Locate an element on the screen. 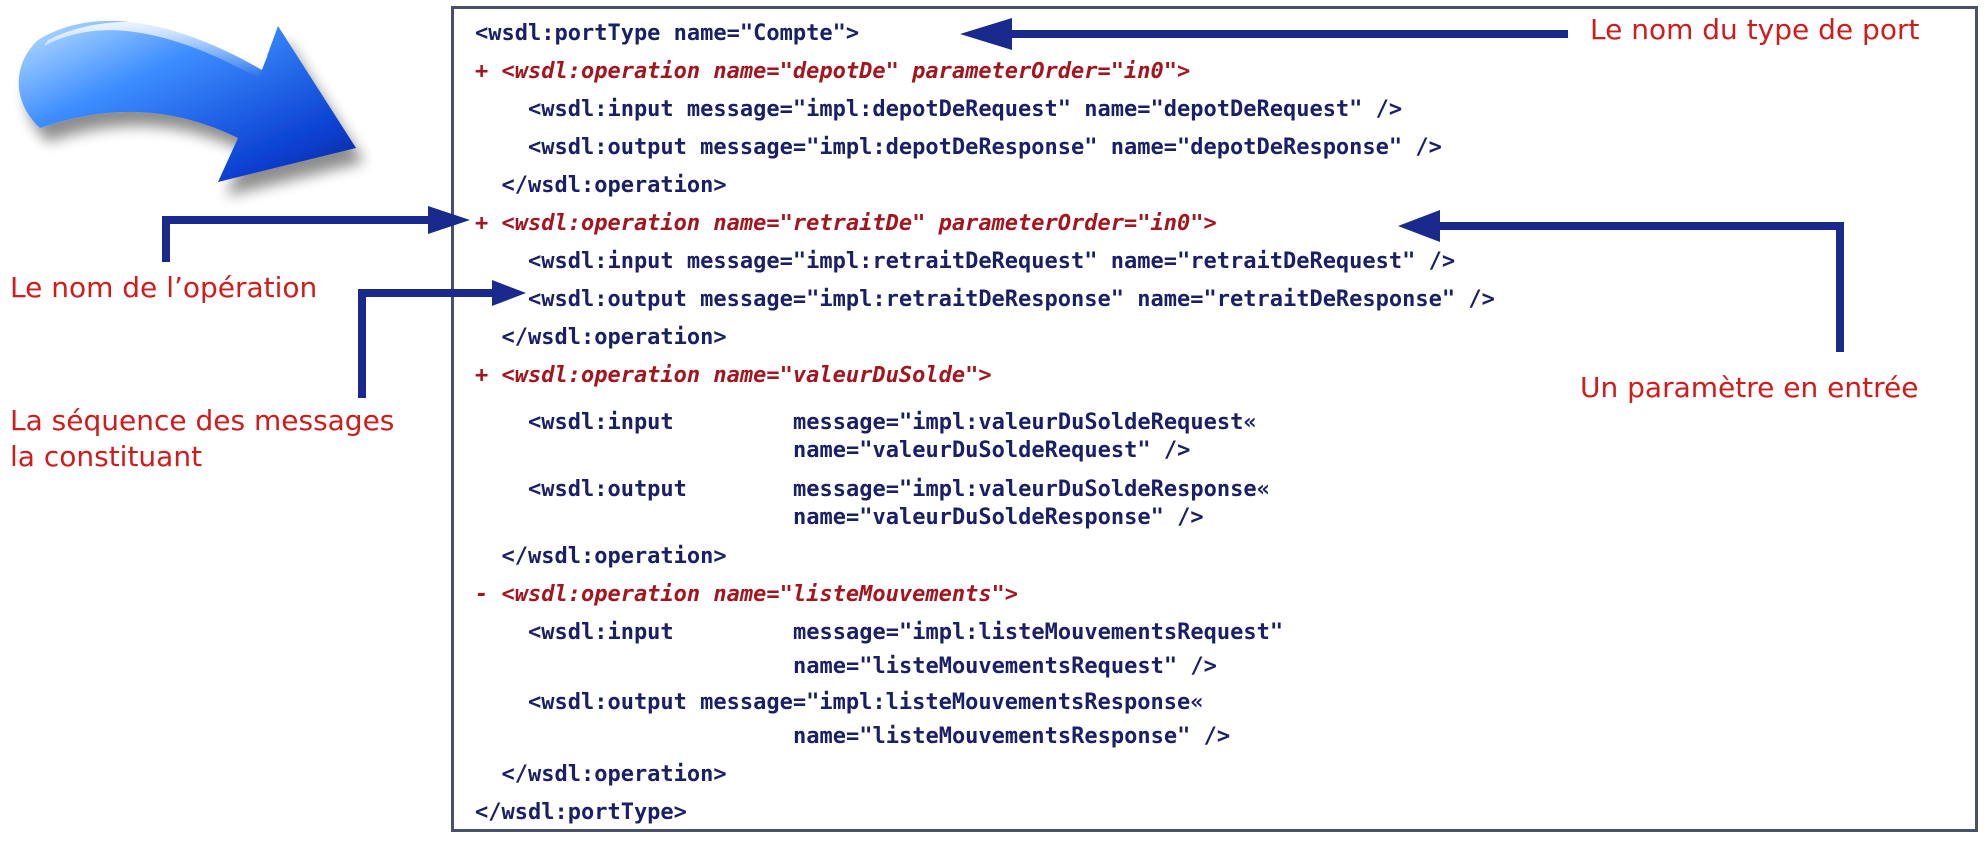 This screenshot has height=841, width=1986. input-parameter-arrowhead is located at coordinates (1419, 226).